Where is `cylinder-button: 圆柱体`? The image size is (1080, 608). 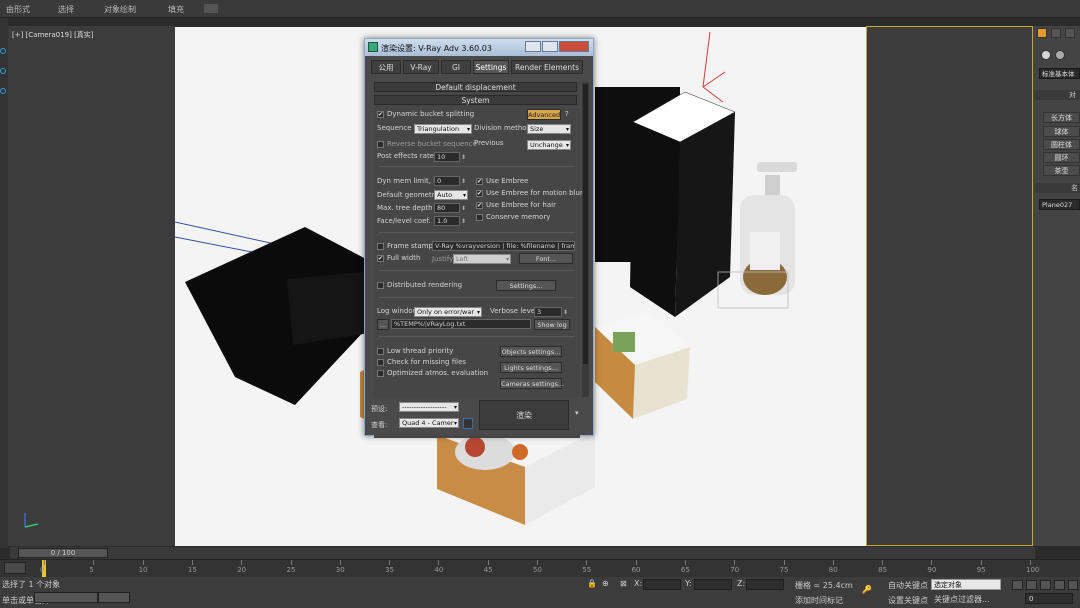 cylinder-button: 圆柱体 is located at coordinates (1061, 144).